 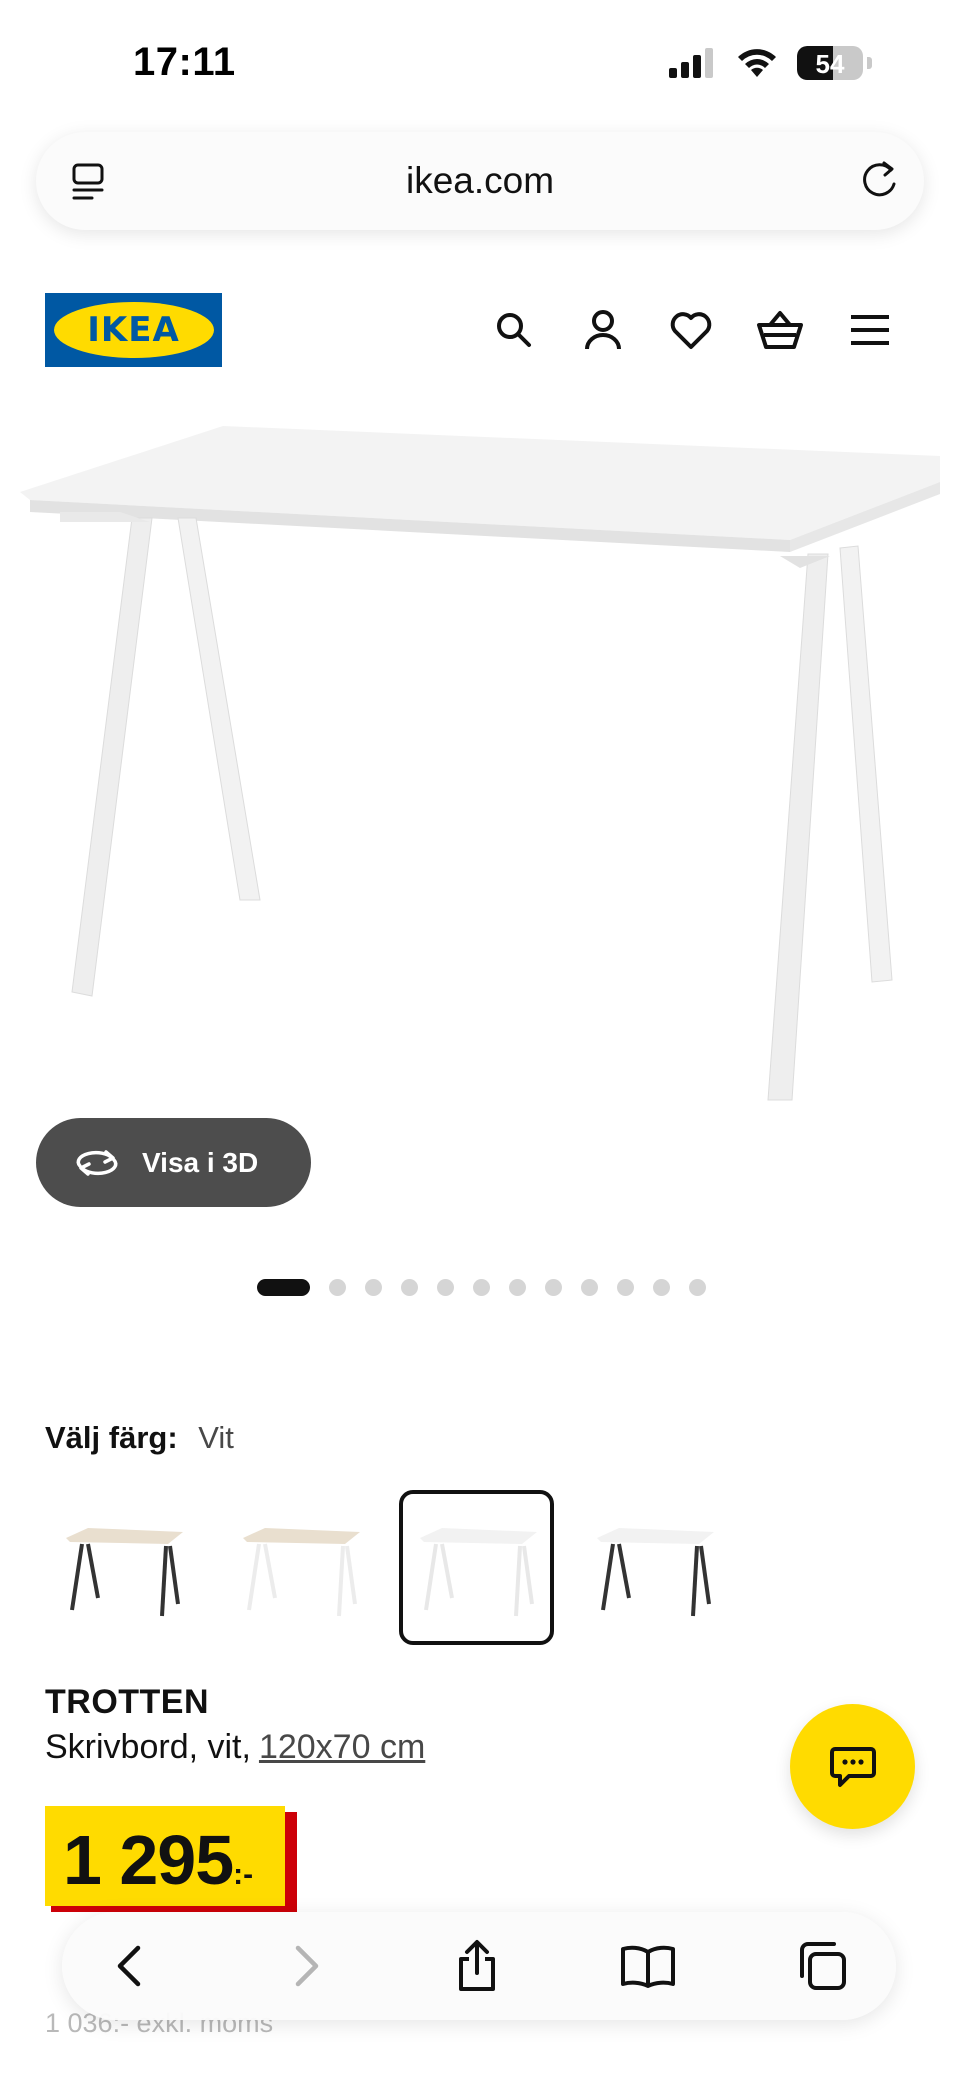 What do you see at coordinates (388, 1567) in the screenshot?
I see `color-swatches` at bounding box center [388, 1567].